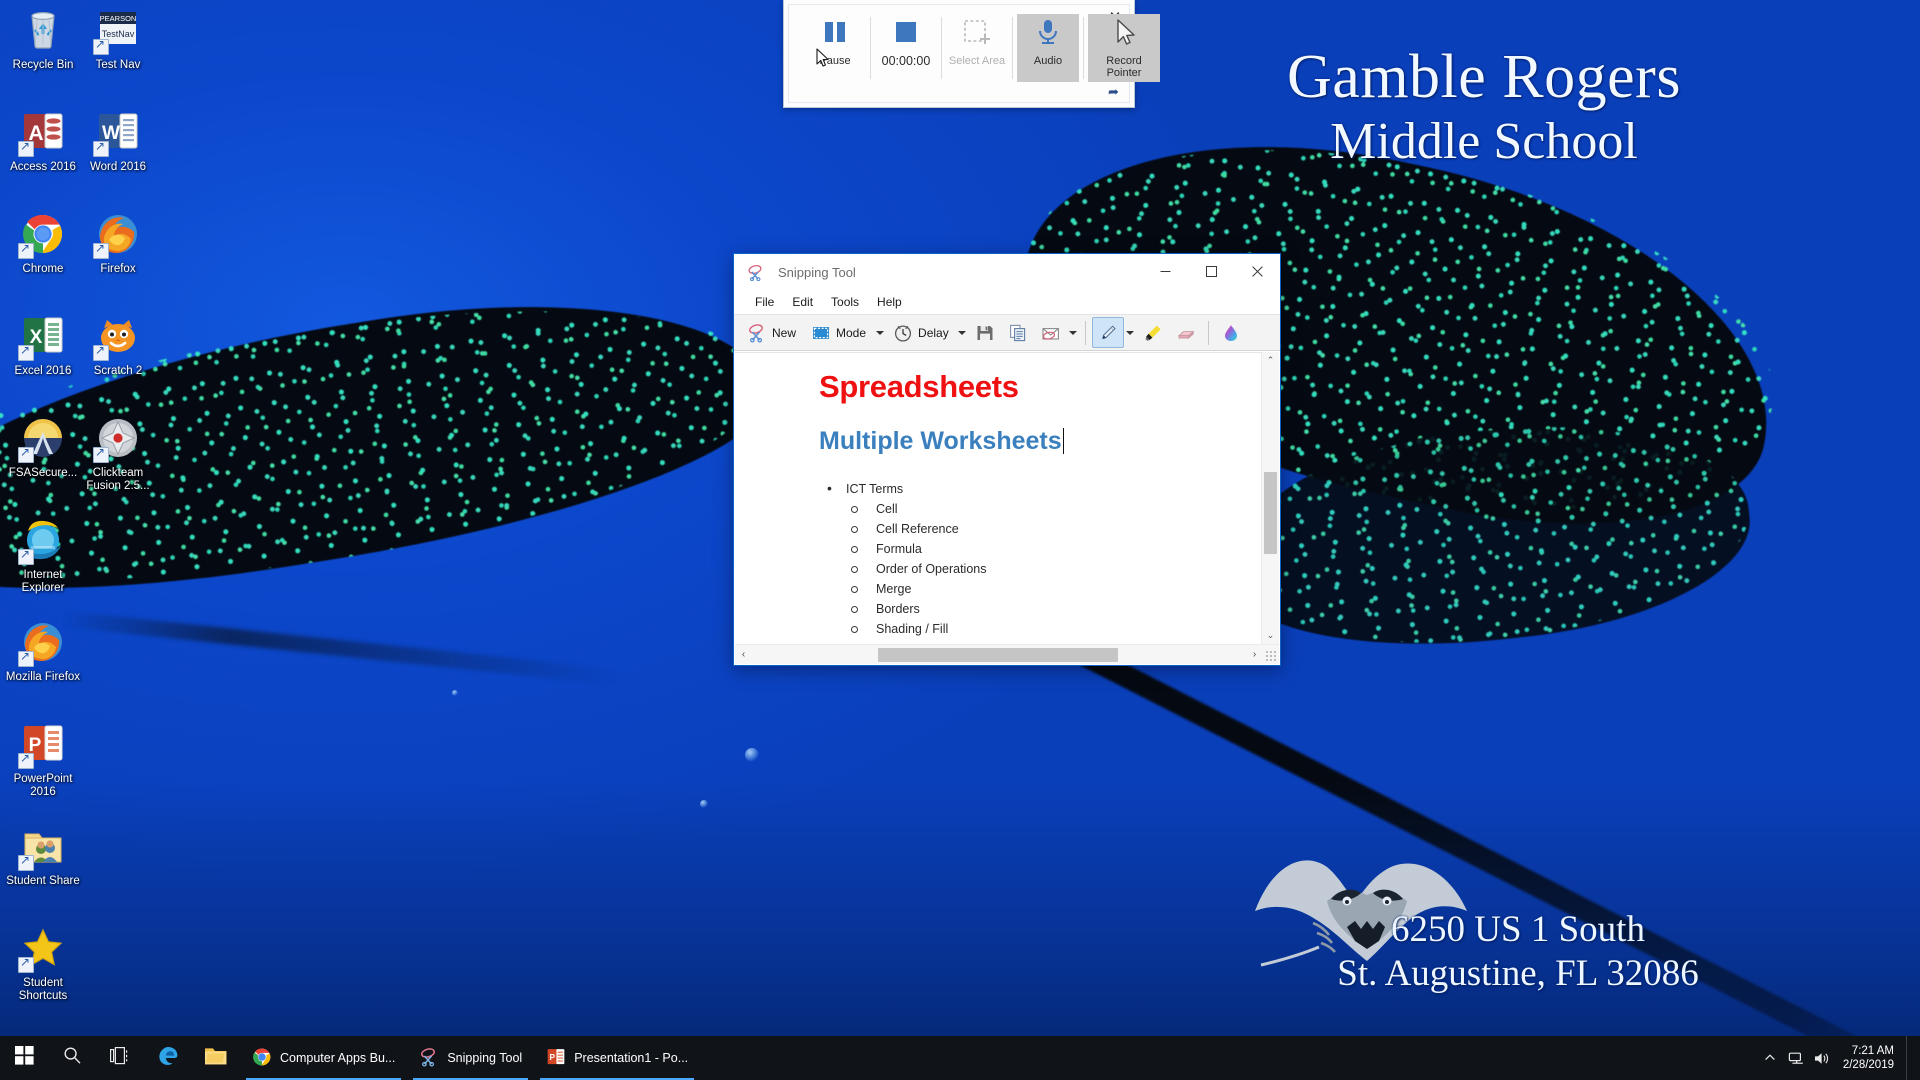 The image size is (1920, 1080). Describe the element at coordinates (838, 332) in the screenshot. I see `mode-button: Mode` at that location.